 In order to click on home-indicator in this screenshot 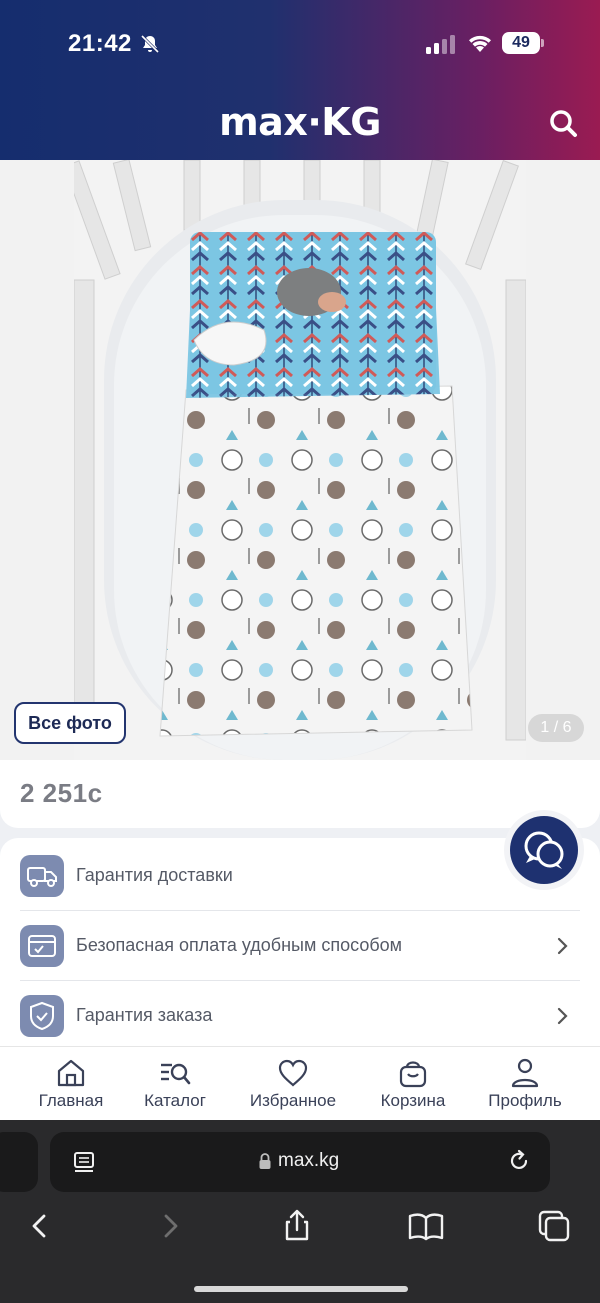, I will do `click(301, 1289)`.